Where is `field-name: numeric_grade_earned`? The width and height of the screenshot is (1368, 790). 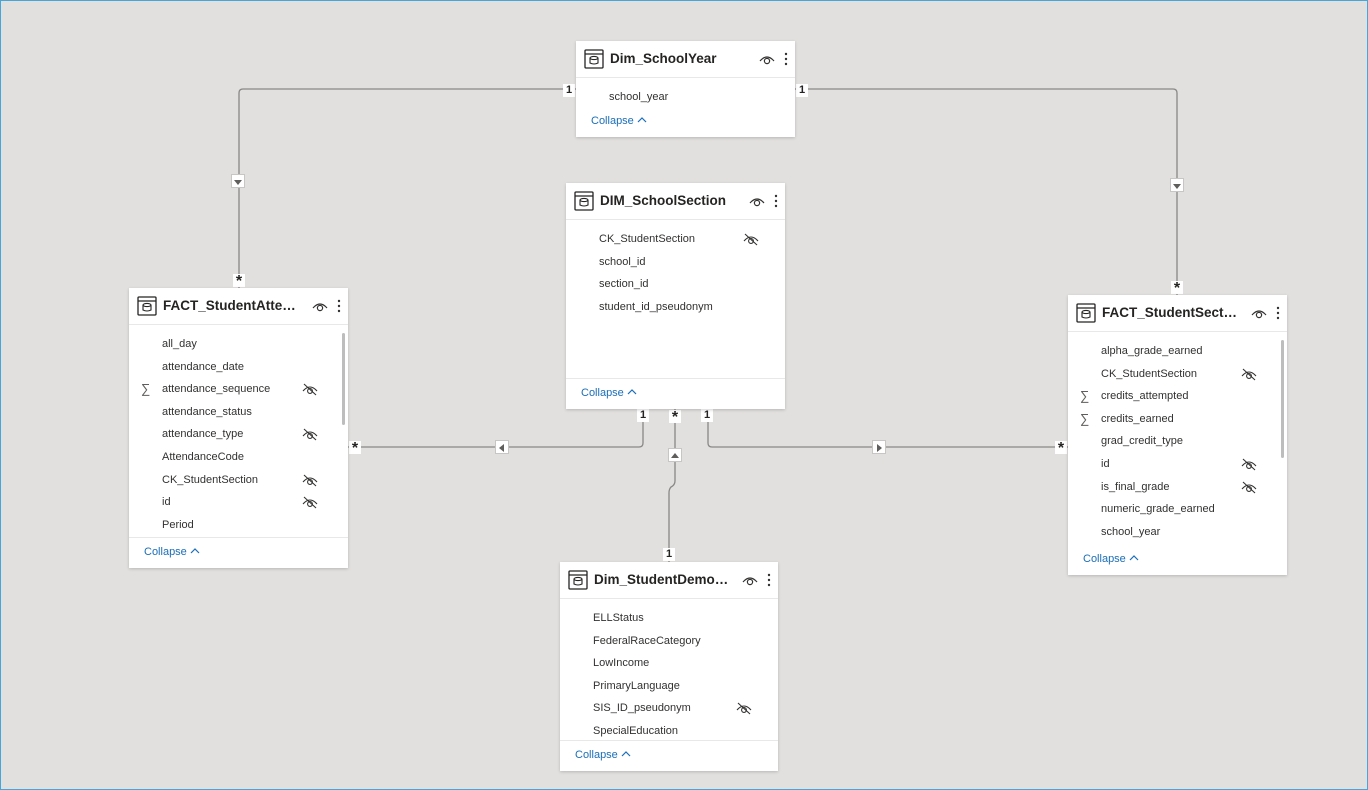
field-name: numeric_grade_earned is located at coordinates (1158, 509).